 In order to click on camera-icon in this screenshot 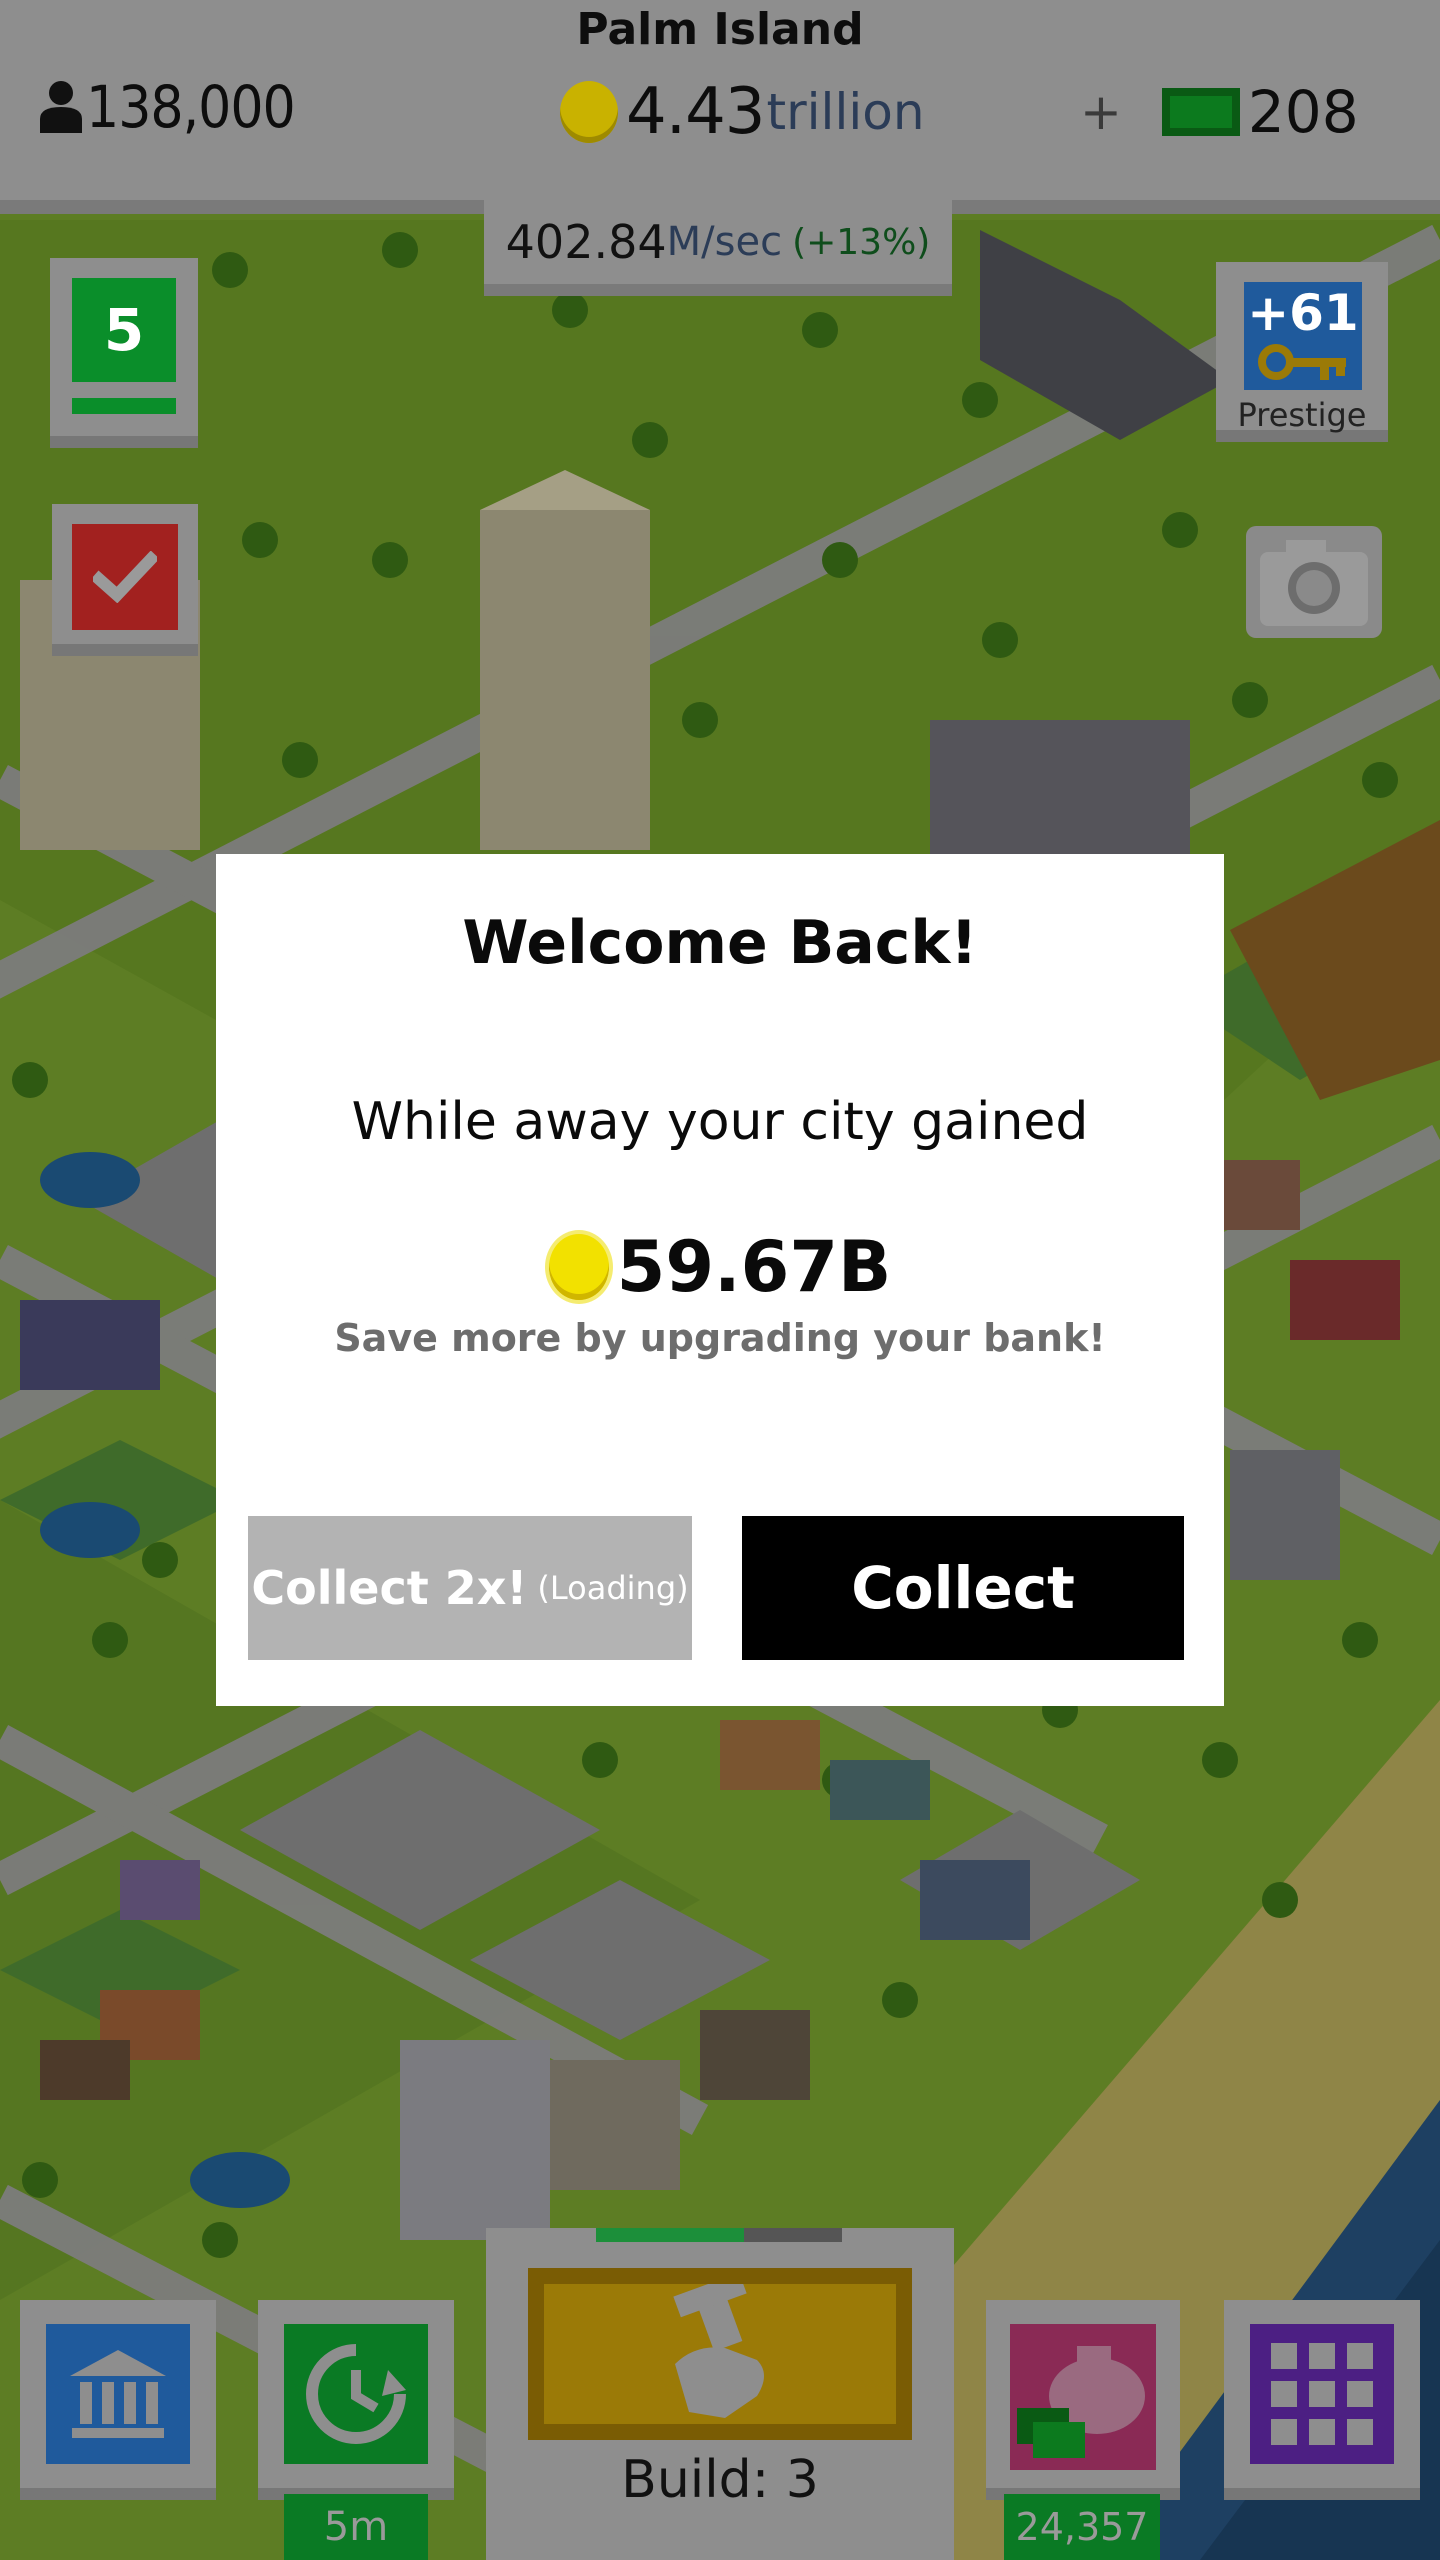, I will do `click(1314, 583)`.